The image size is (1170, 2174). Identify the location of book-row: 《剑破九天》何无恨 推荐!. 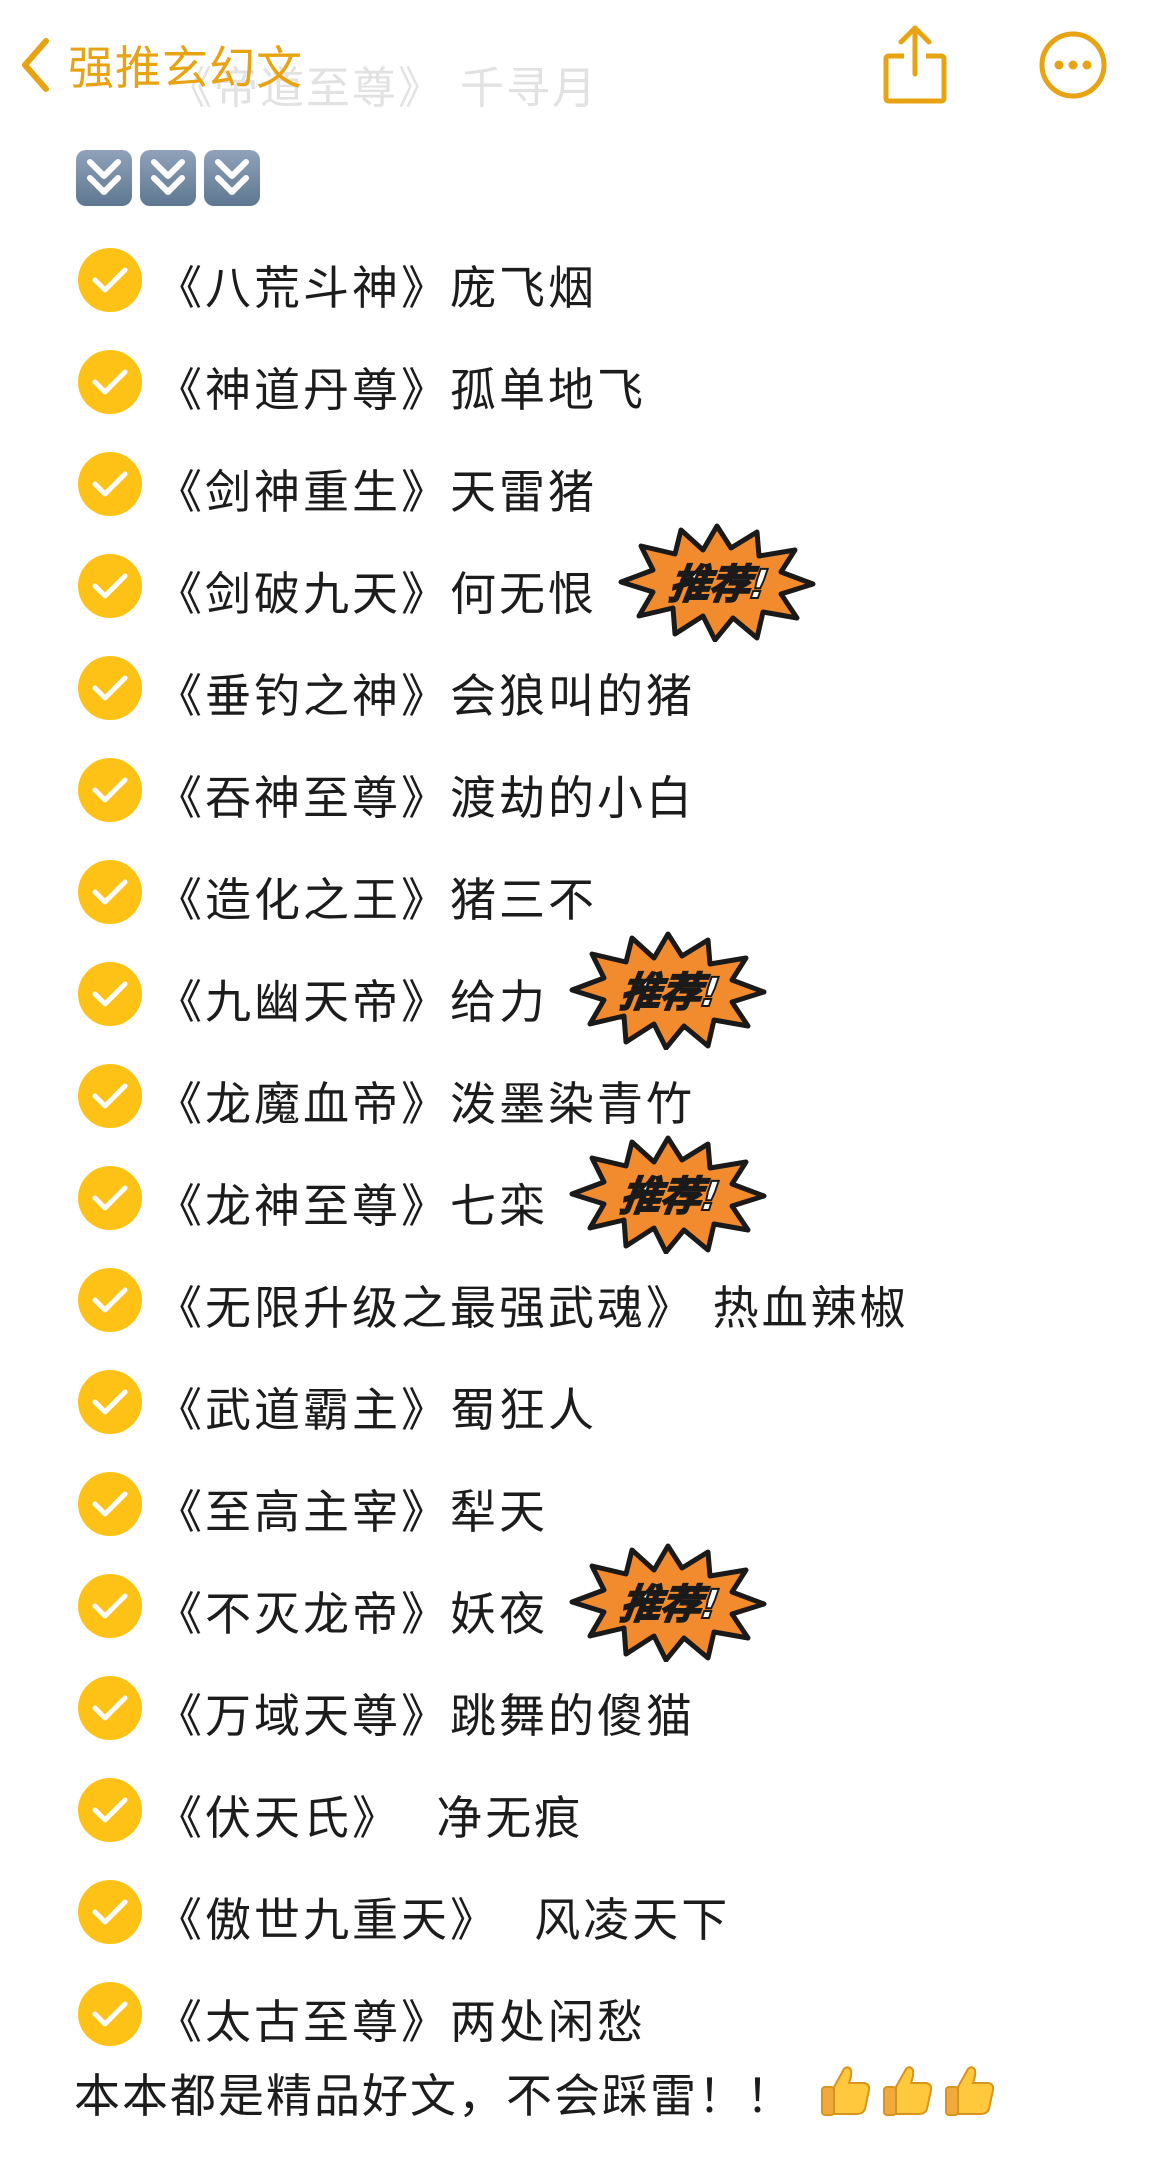
(585, 583).